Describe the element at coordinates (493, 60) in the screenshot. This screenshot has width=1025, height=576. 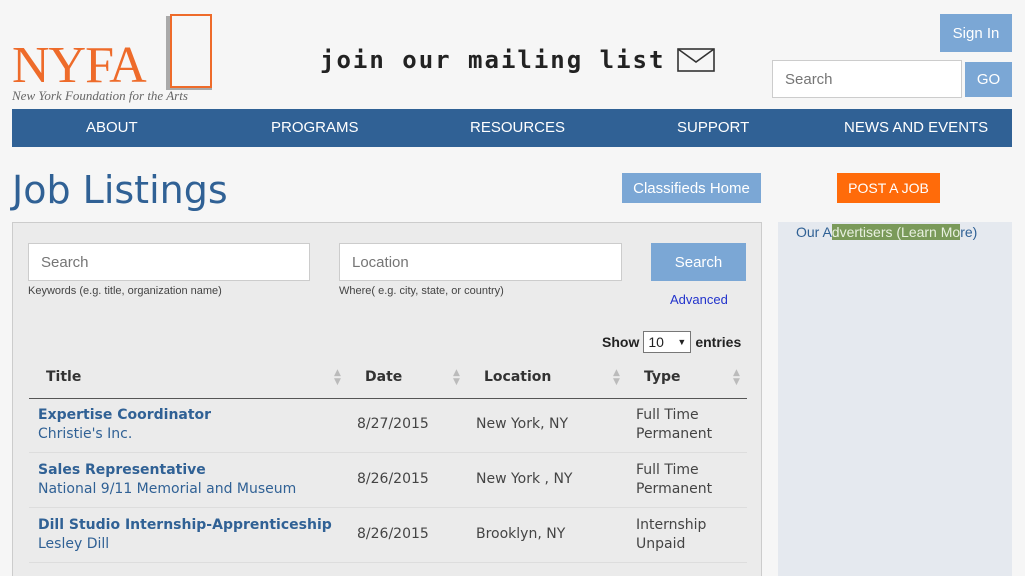
I see `mailing-list-text: join our mailing list` at that location.